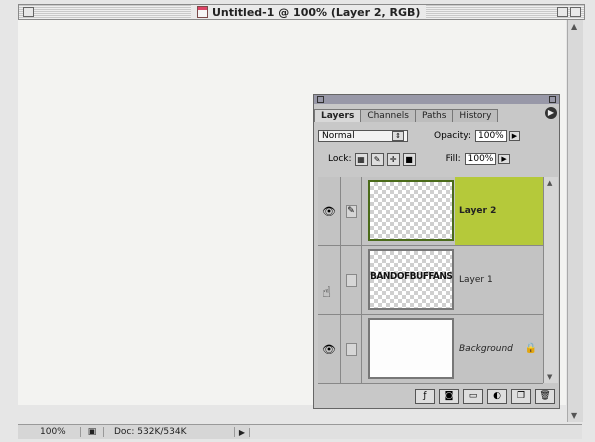  I want to click on status-bar: 100% ▣ Doc: 532K/534K ▶, so click(300, 431).